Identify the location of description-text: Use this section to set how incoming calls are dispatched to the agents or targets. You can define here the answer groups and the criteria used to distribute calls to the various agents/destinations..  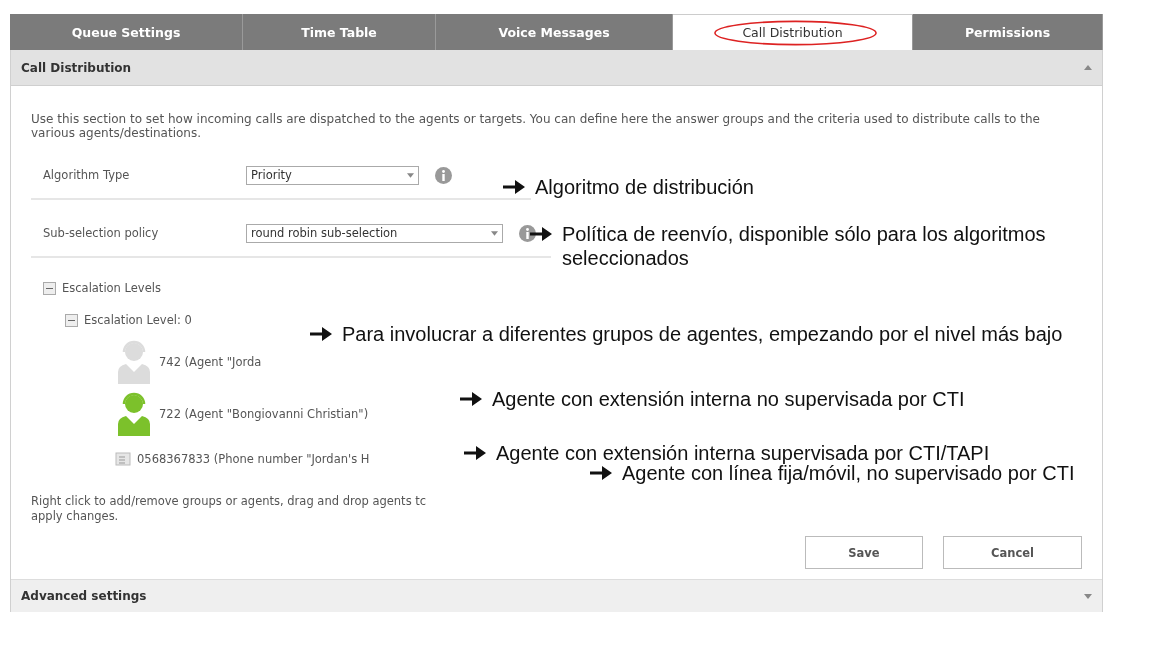
(536, 126).